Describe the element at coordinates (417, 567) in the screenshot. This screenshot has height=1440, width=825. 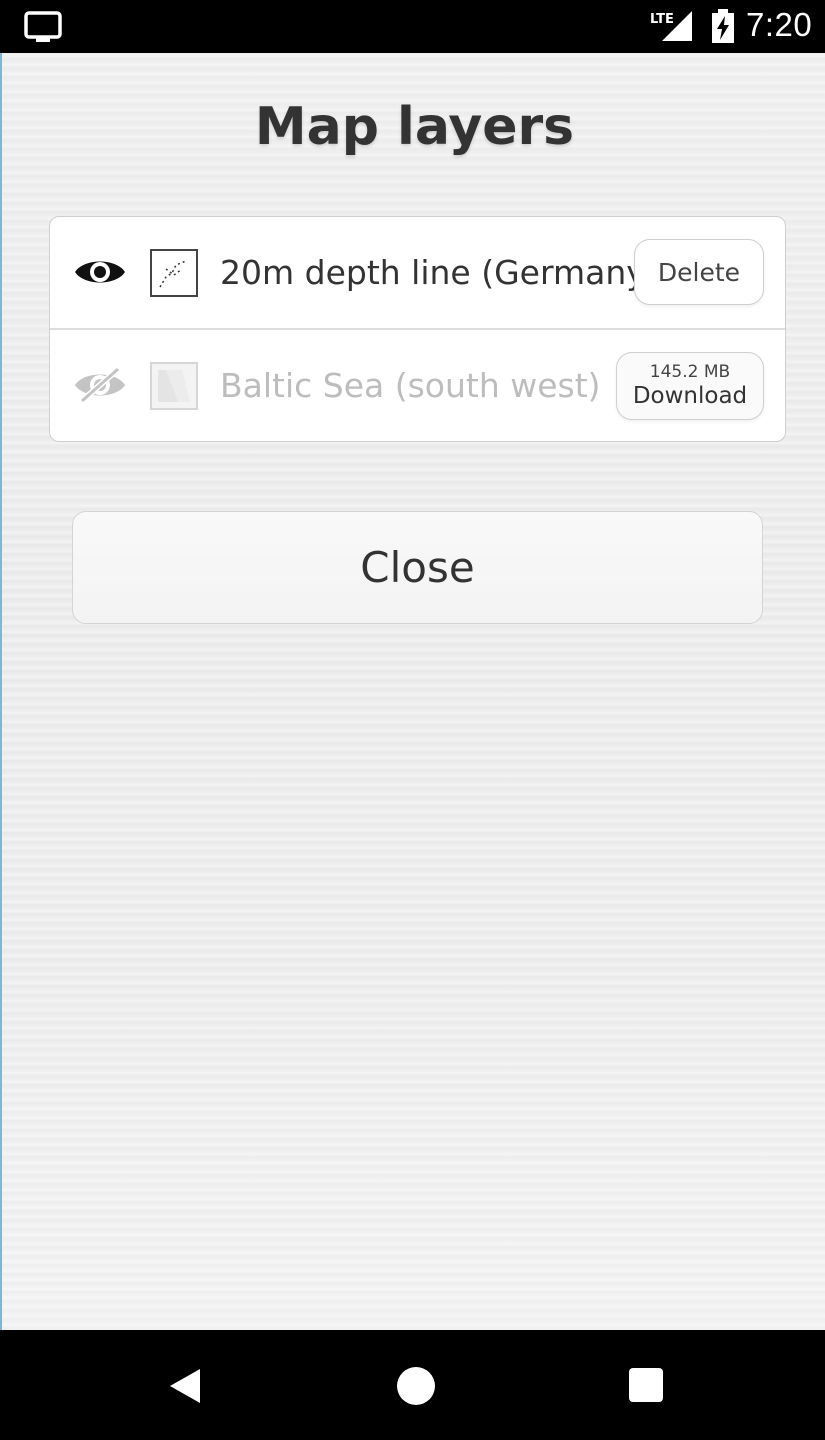
I see `close-button: Close` at that location.